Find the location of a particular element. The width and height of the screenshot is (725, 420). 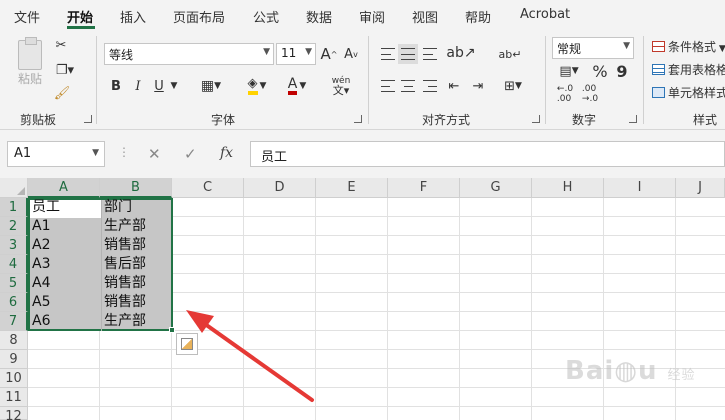

tab-acrobat: Acrobat is located at coordinates (545, 14).